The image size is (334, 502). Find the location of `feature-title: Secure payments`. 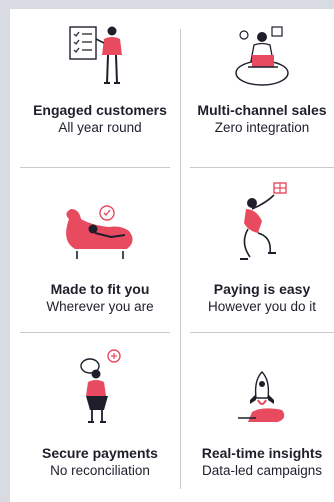

feature-title: Secure payments is located at coordinates (100, 453).